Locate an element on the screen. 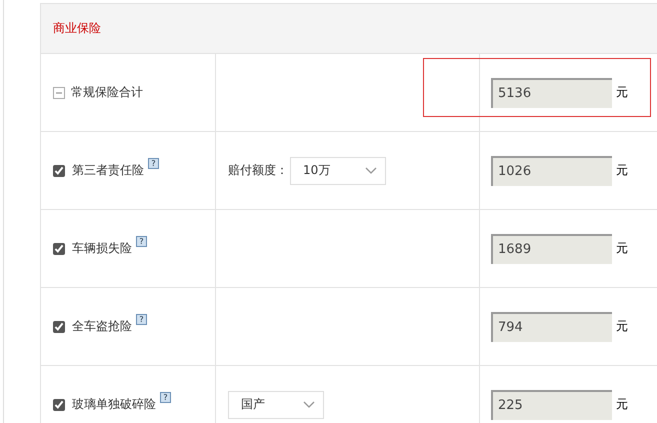 This screenshot has width=657, height=423. amount-field: 794 is located at coordinates (551, 327).